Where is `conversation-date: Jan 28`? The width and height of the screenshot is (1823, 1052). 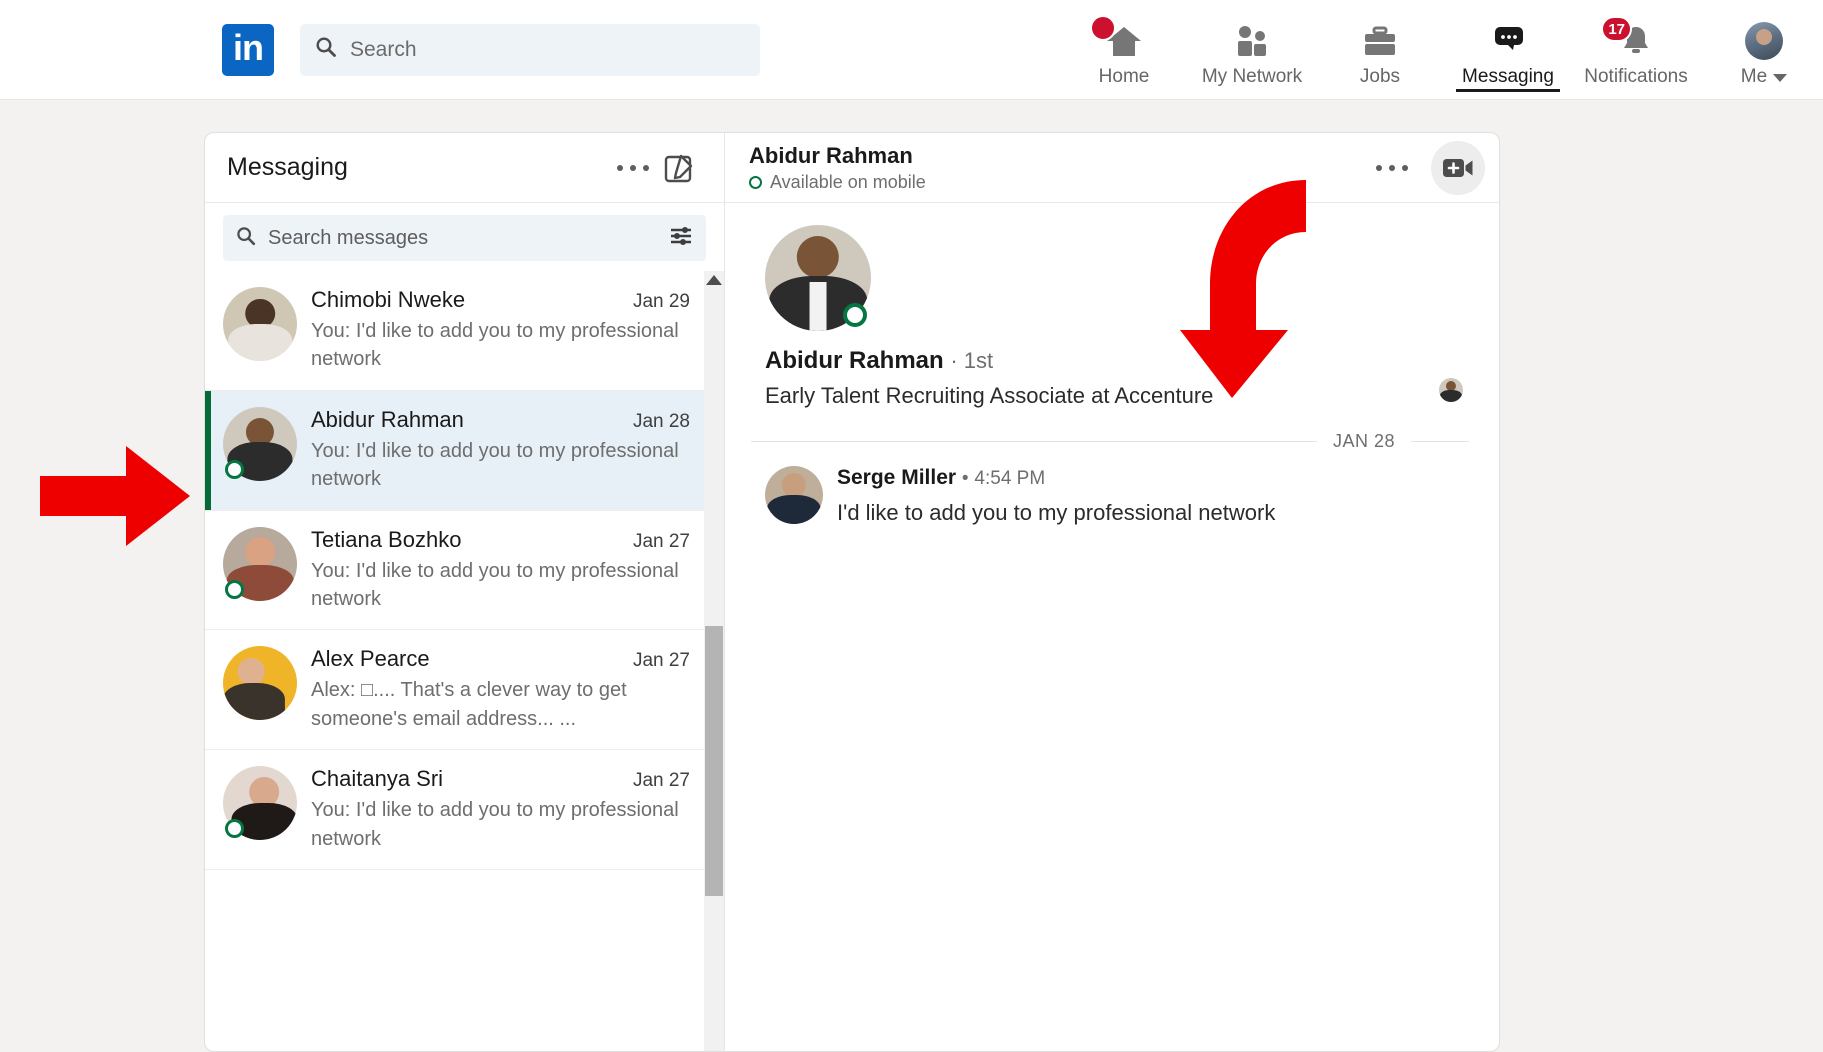 conversation-date: Jan 28 is located at coordinates (661, 421).